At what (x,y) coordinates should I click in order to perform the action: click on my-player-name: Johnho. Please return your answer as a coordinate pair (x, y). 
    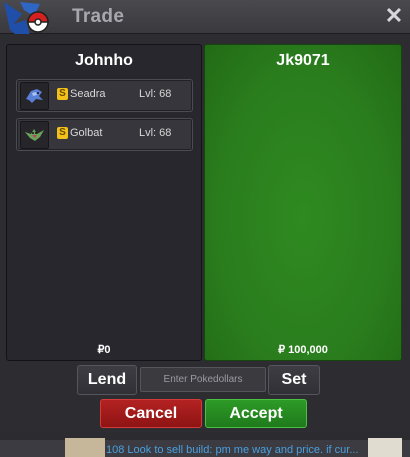
    Looking at the image, I should click on (104, 60).